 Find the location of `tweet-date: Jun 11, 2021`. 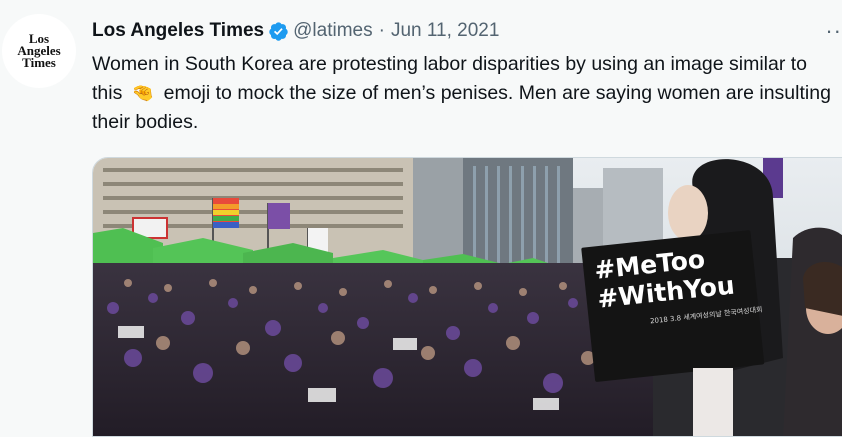

tweet-date: Jun 11, 2021 is located at coordinates (445, 31).